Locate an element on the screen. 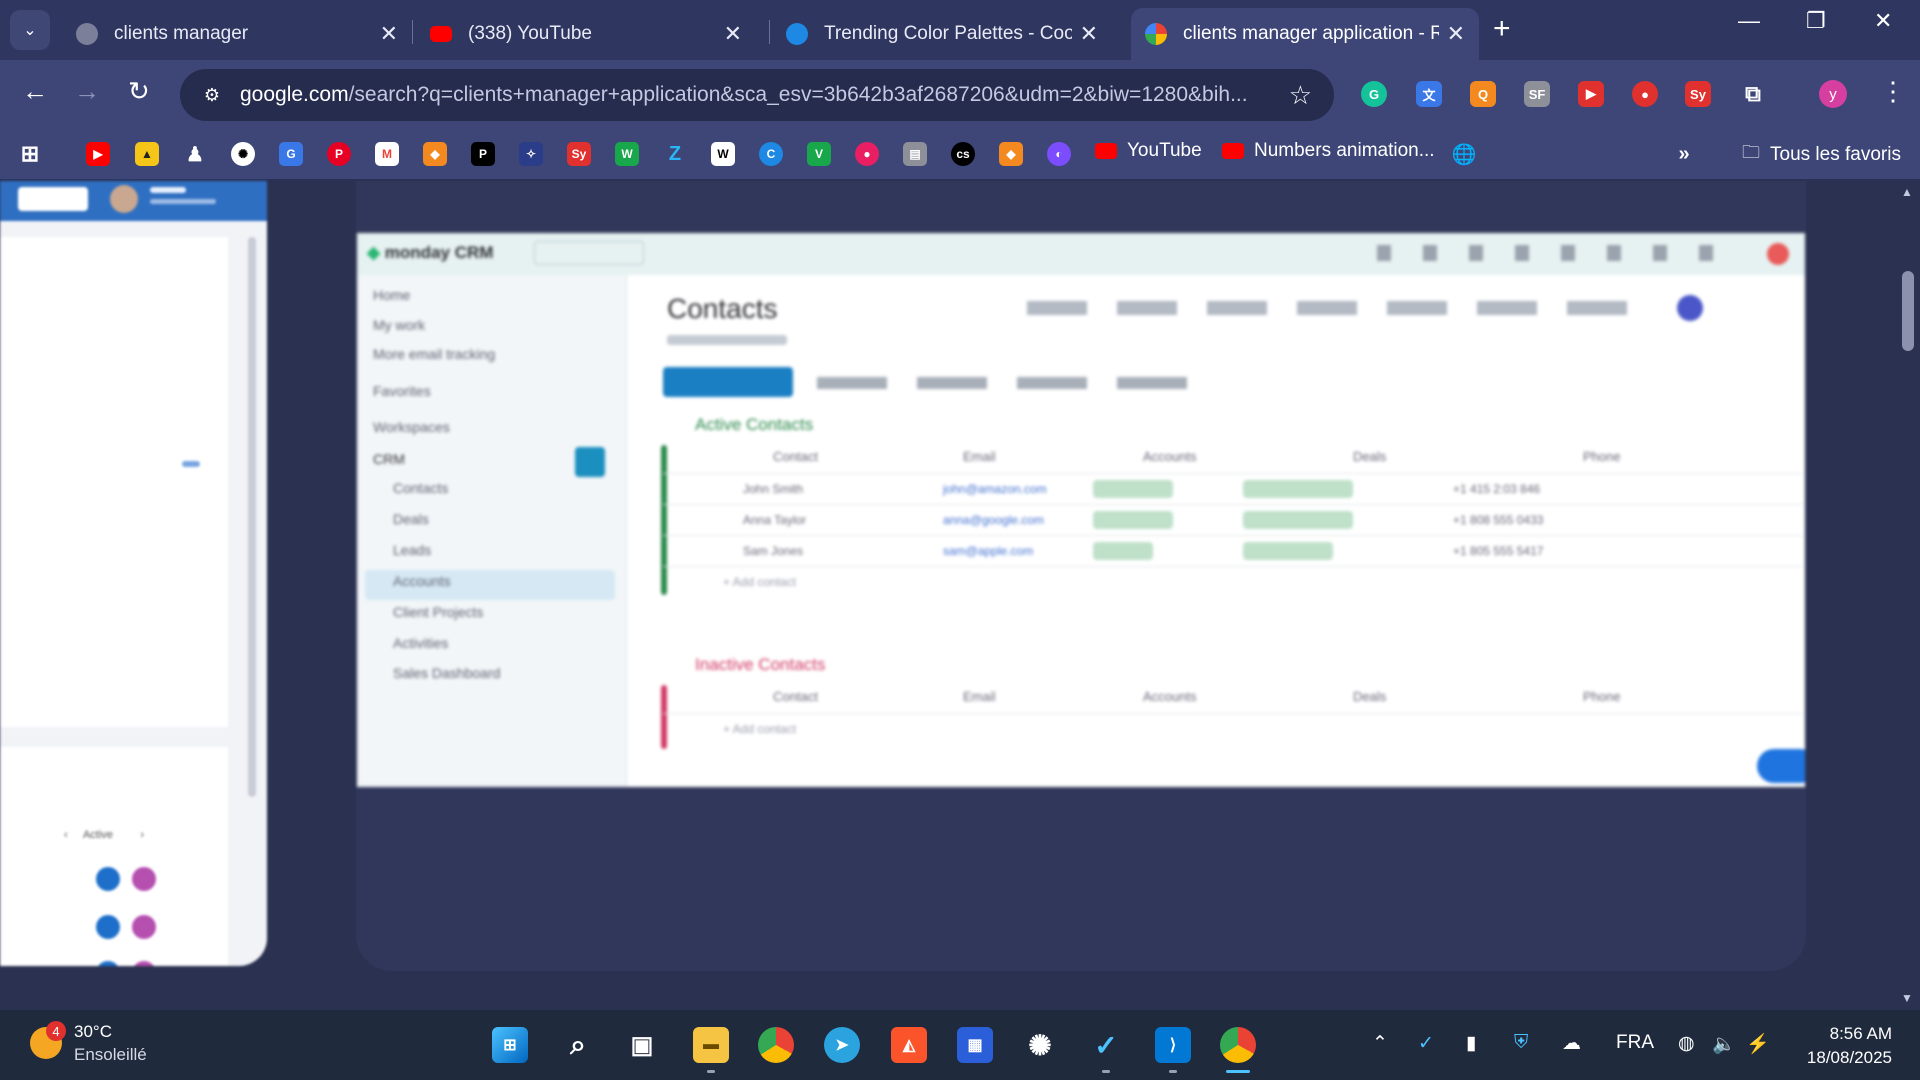 This screenshot has height=1080, width=1920. page-scrollbar: ▲ ▼ is located at coordinates (1908, 595).